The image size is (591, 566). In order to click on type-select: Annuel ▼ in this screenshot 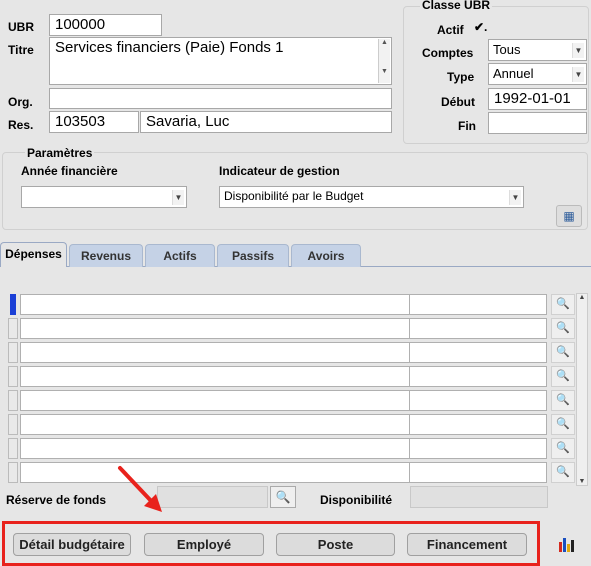, I will do `click(537, 74)`.